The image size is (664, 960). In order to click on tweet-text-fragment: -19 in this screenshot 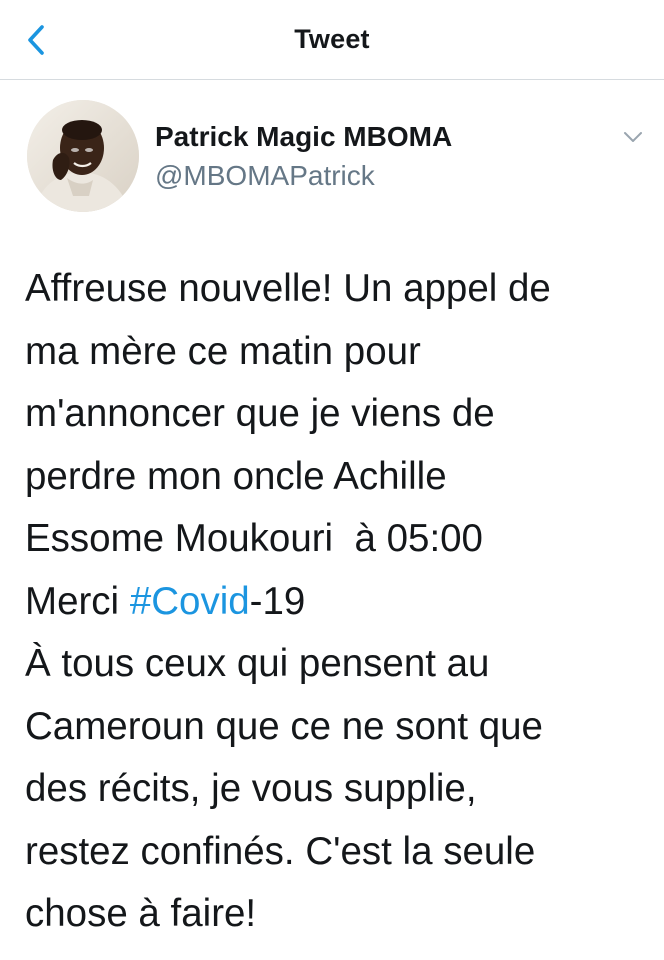, I will do `click(277, 601)`.